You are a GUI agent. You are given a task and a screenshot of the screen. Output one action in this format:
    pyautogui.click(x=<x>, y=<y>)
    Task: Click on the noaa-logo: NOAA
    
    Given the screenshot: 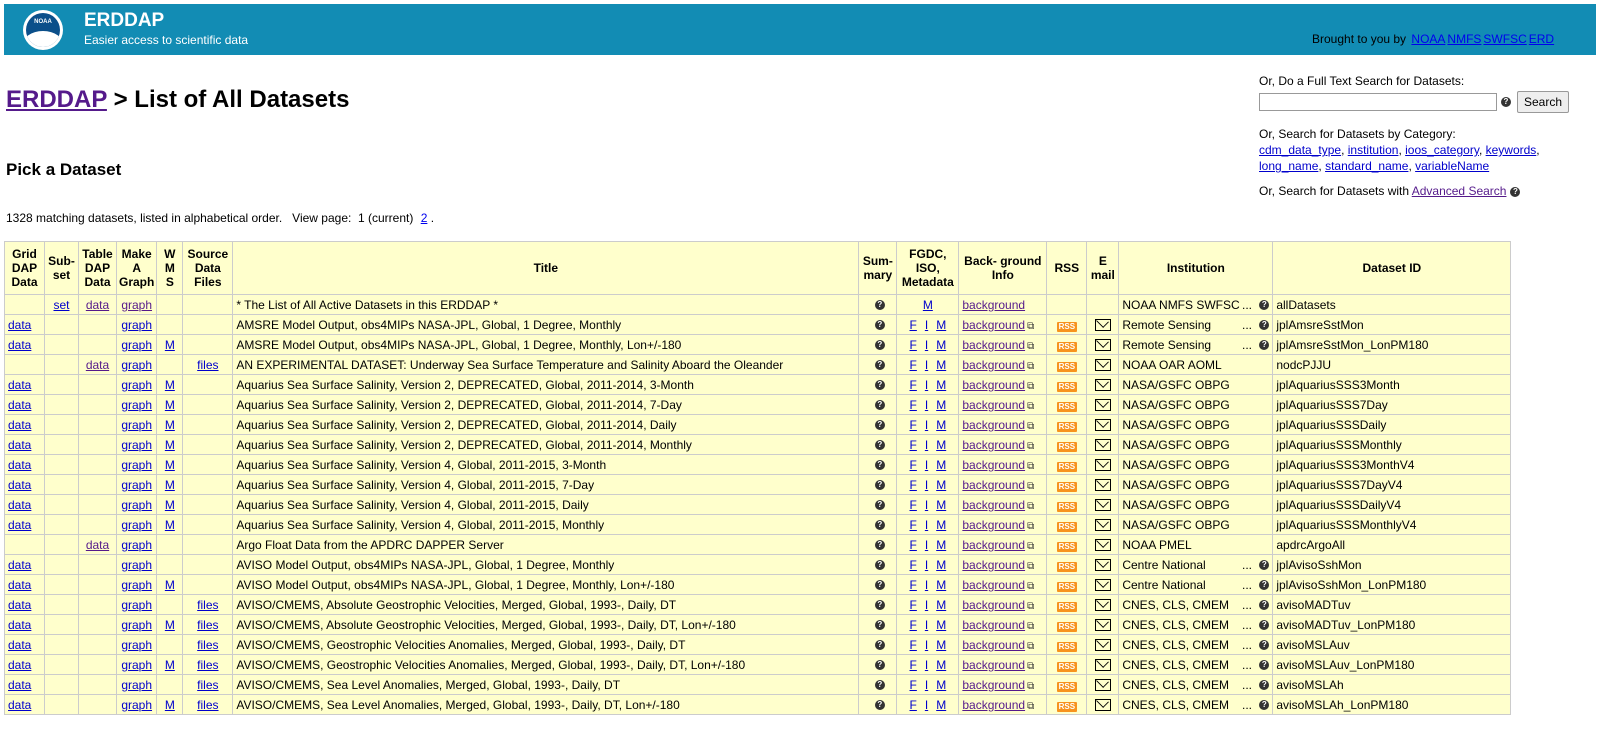 What is the action you would take?
    pyautogui.click(x=43, y=30)
    